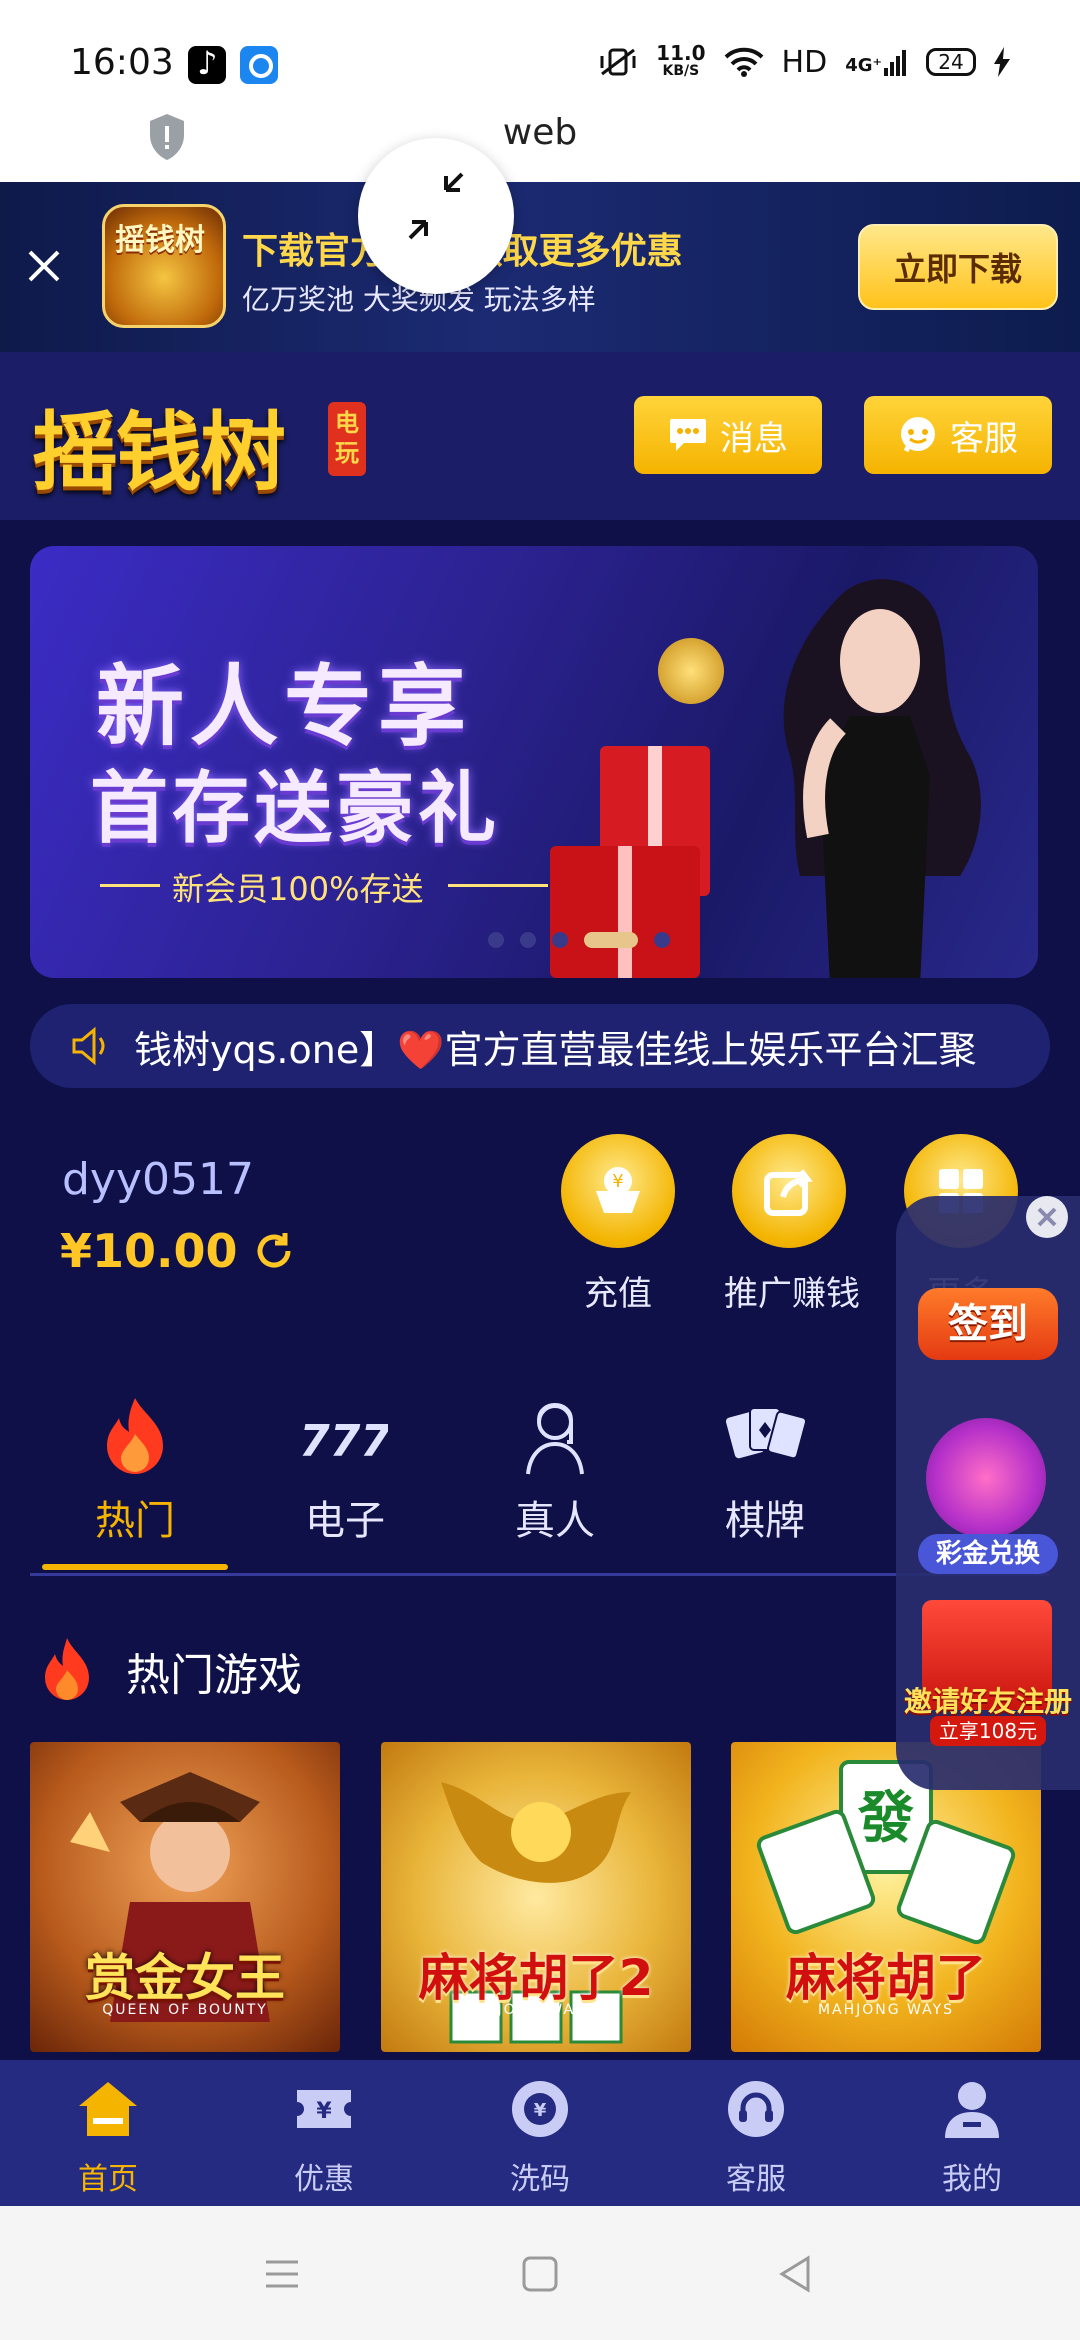  Describe the element at coordinates (108, 2138) in the screenshot. I see `nav-home: 首页` at that location.